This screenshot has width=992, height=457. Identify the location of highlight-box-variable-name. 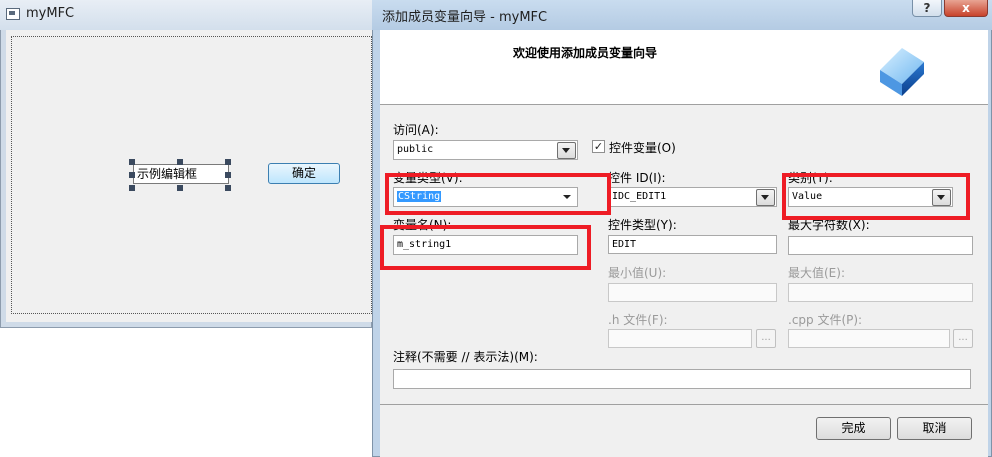
(485, 247).